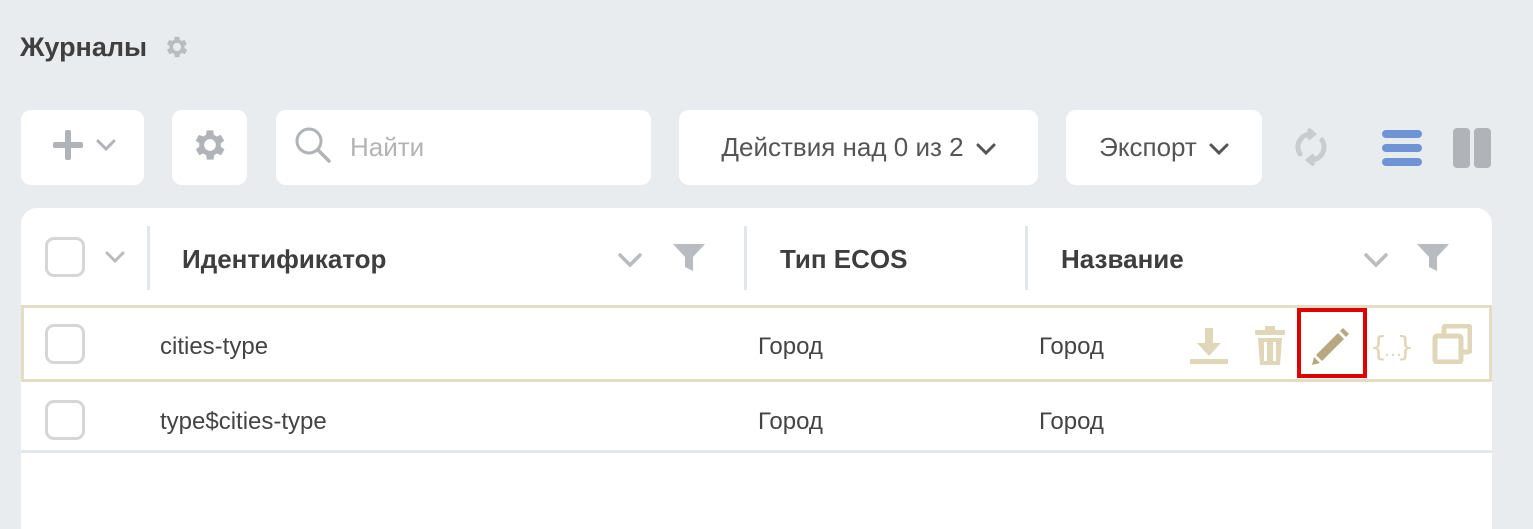  I want to click on grid-view-icon, so click(1472, 148).